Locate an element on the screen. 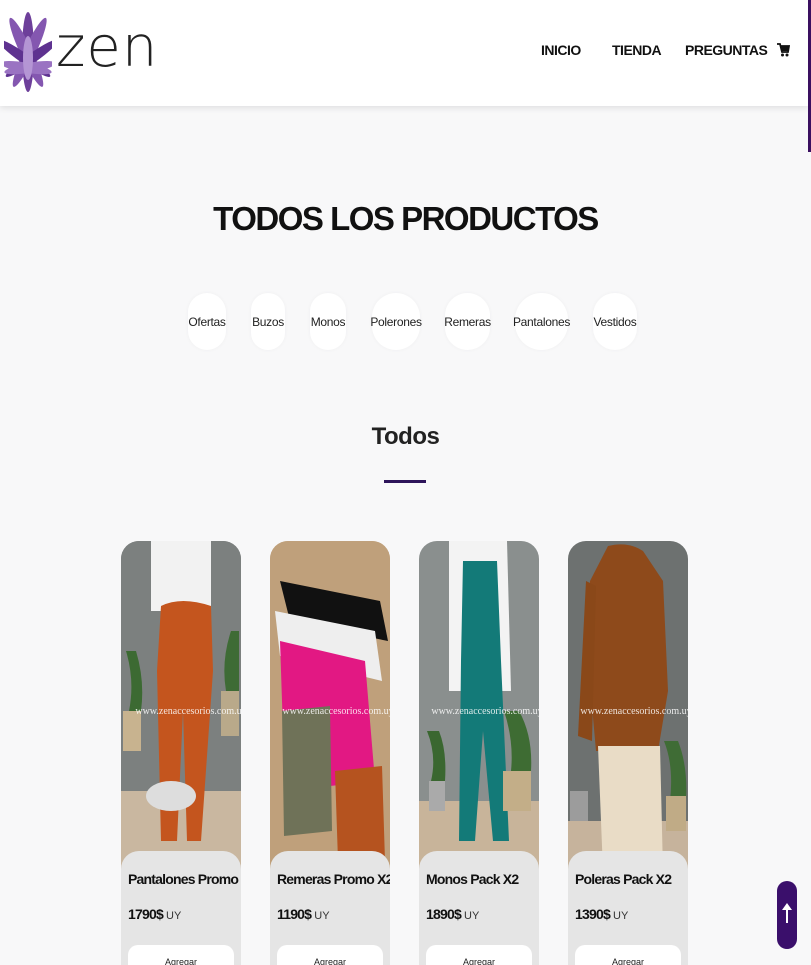 This screenshot has width=811, height=965. product-price: 1890$ UY is located at coordinates (452, 914).